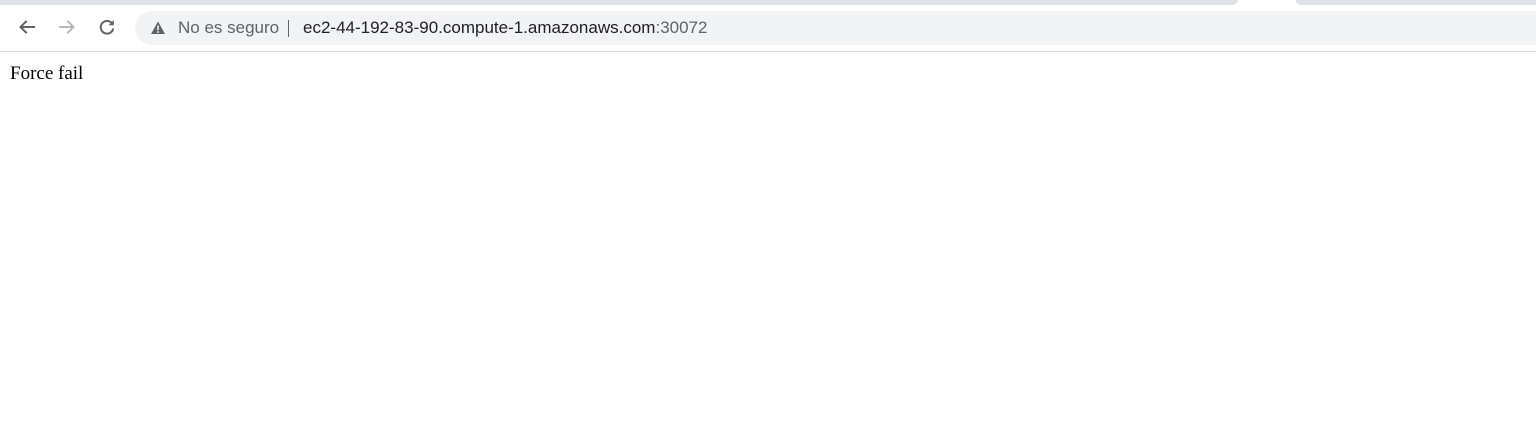 The height and width of the screenshot is (431, 1536). What do you see at coordinates (47, 73) in the screenshot?
I see `page-body-text: Force fail` at bounding box center [47, 73].